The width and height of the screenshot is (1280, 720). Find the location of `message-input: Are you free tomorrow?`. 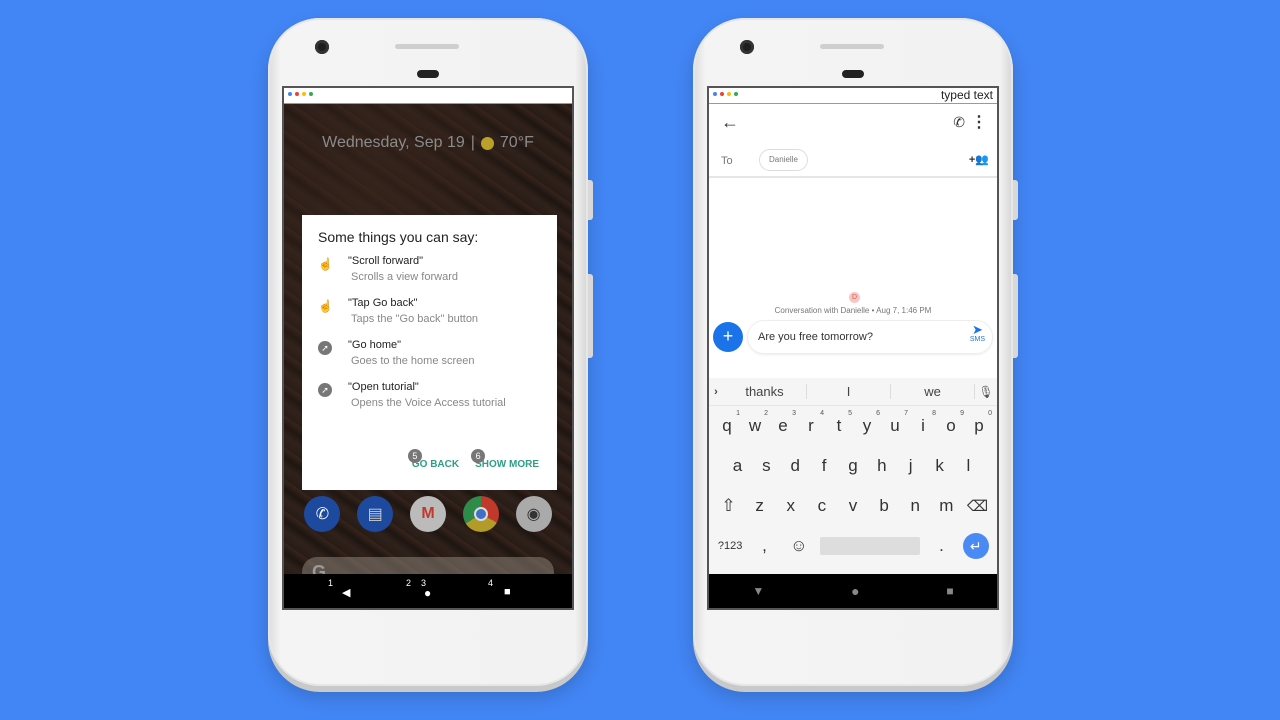

message-input: Are you free tomorrow? is located at coordinates (870, 337).